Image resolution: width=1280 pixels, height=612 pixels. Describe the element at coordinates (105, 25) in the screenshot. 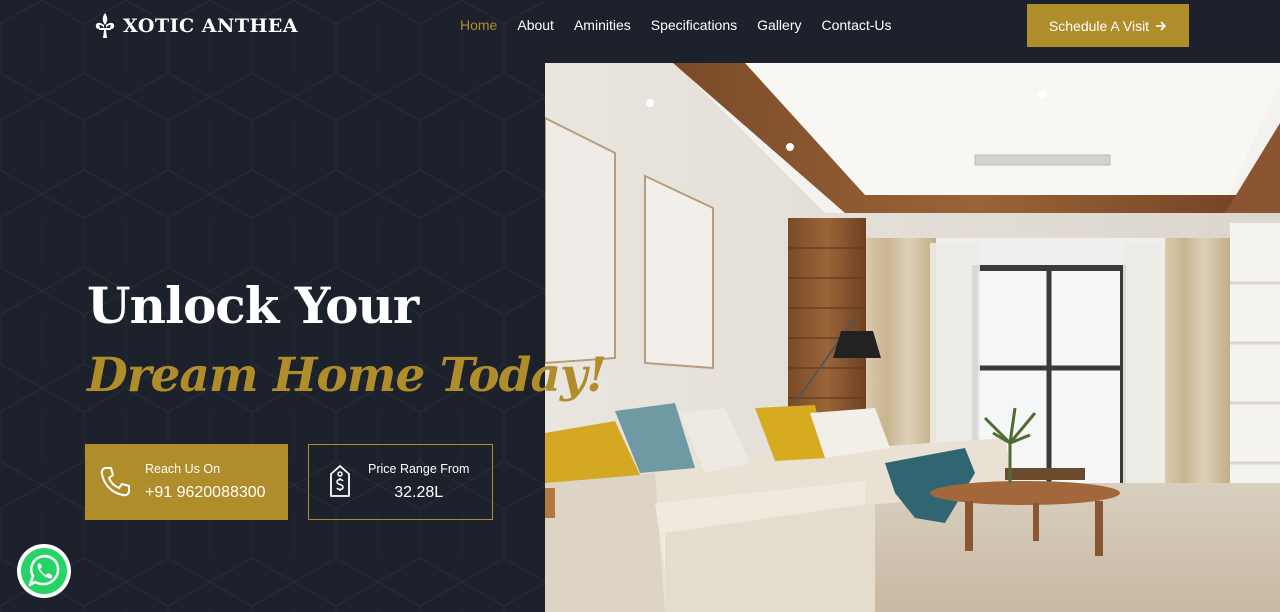

I see `fleur-de-lis-icon` at that location.